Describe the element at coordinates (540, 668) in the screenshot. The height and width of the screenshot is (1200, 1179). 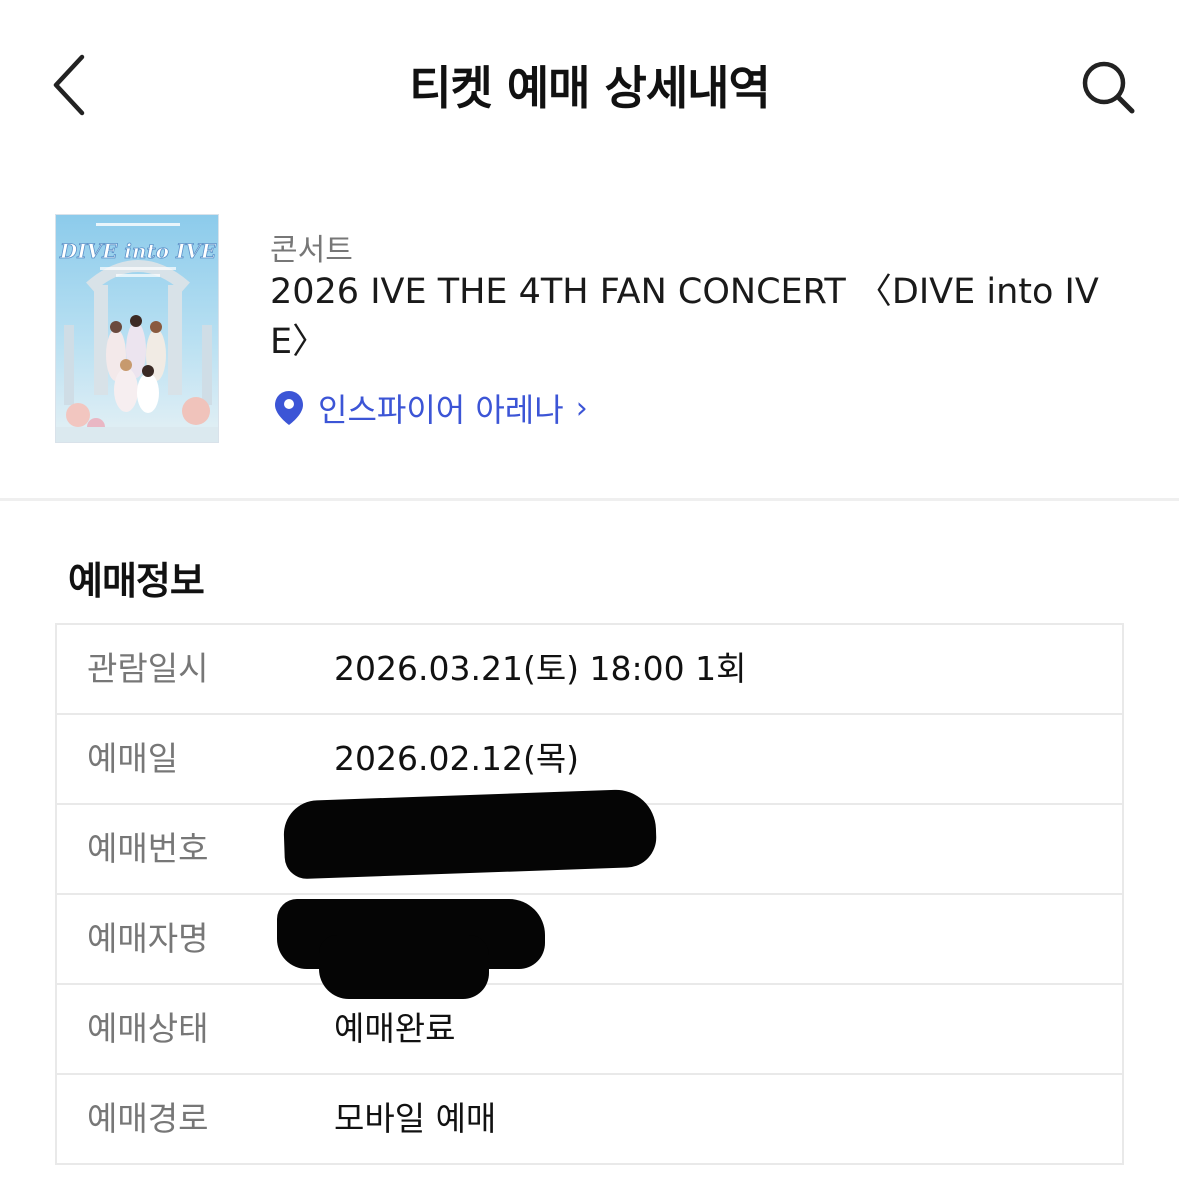
I see `info-value: 2026.03.21(토) 18:00 1회` at that location.